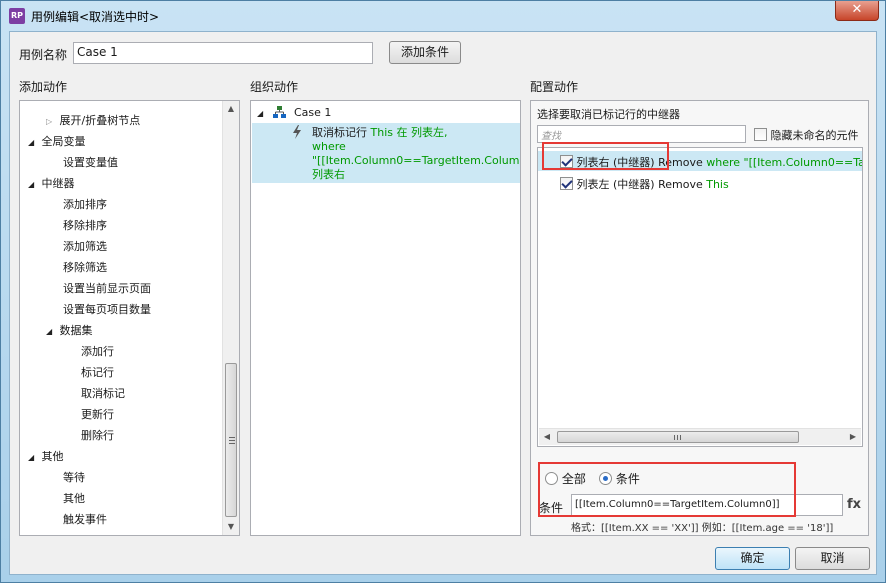 Image resolution: width=886 pixels, height=583 pixels. Describe the element at coordinates (107, 309) in the screenshot. I see `tree-item-set-items-per-page: 设置每页项目数量` at that location.